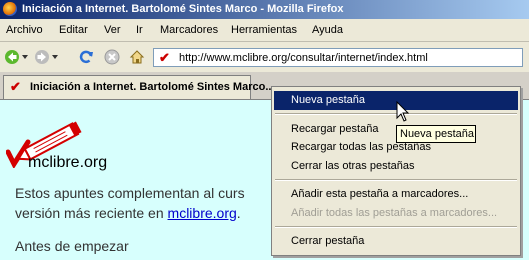 Image resolution: width=529 pixels, height=260 pixels. I want to click on menu-herramientas: Herramientas, so click(264, 30).